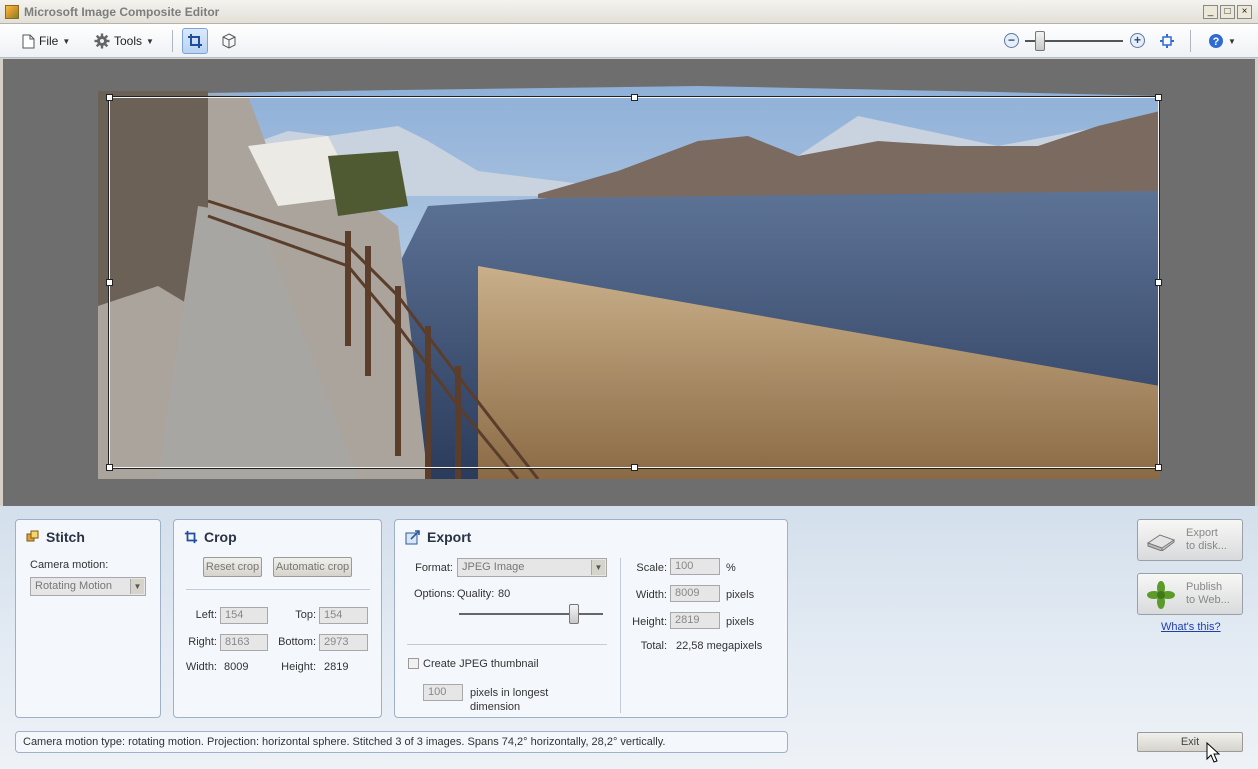  Describe the element at coordinates (1158, 282) in the screenshot. I see `crop-handle-right` at that location.